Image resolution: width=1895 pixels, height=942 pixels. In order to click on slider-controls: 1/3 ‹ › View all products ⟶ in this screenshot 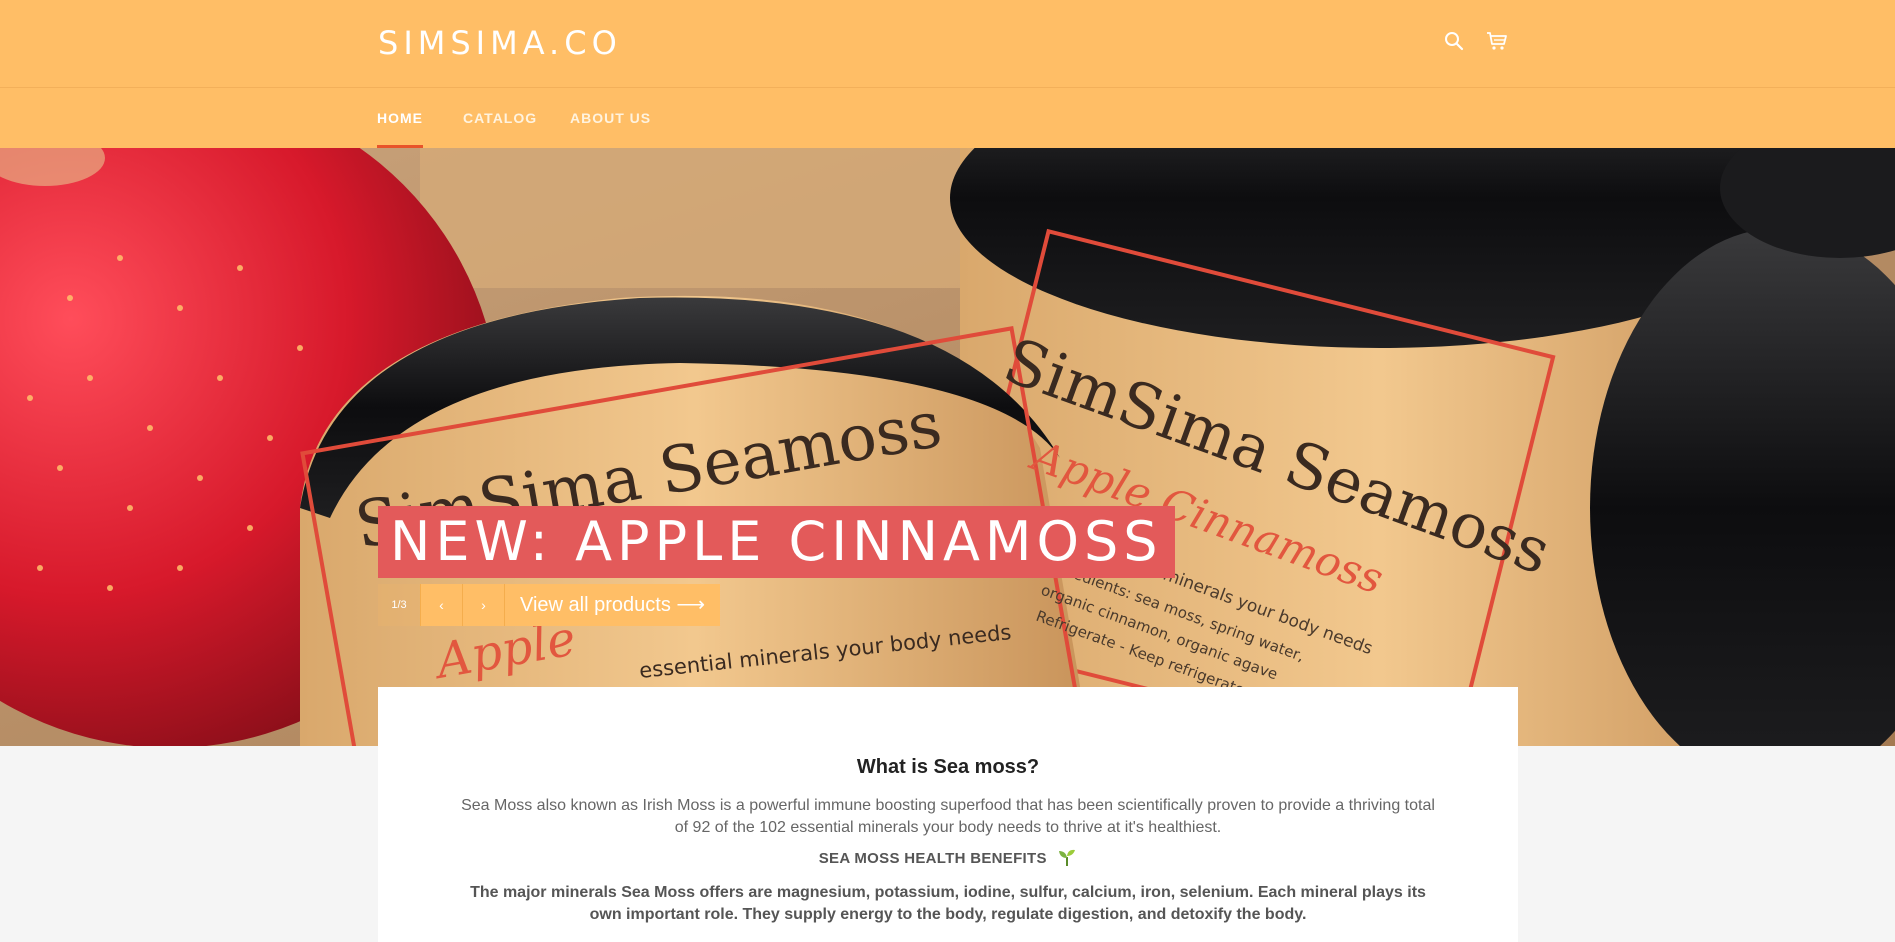, I will do `click(549, 605)`.